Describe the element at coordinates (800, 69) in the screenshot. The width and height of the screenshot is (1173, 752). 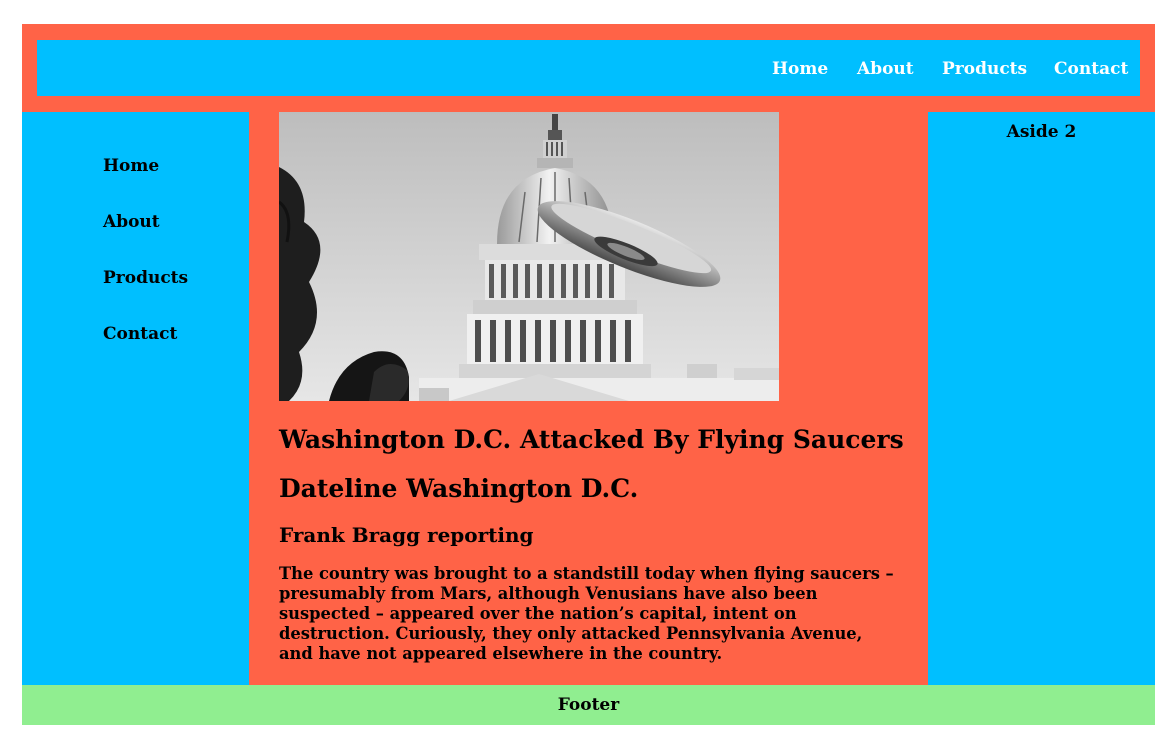
I see `top-nav-home-link: Home` at that location.